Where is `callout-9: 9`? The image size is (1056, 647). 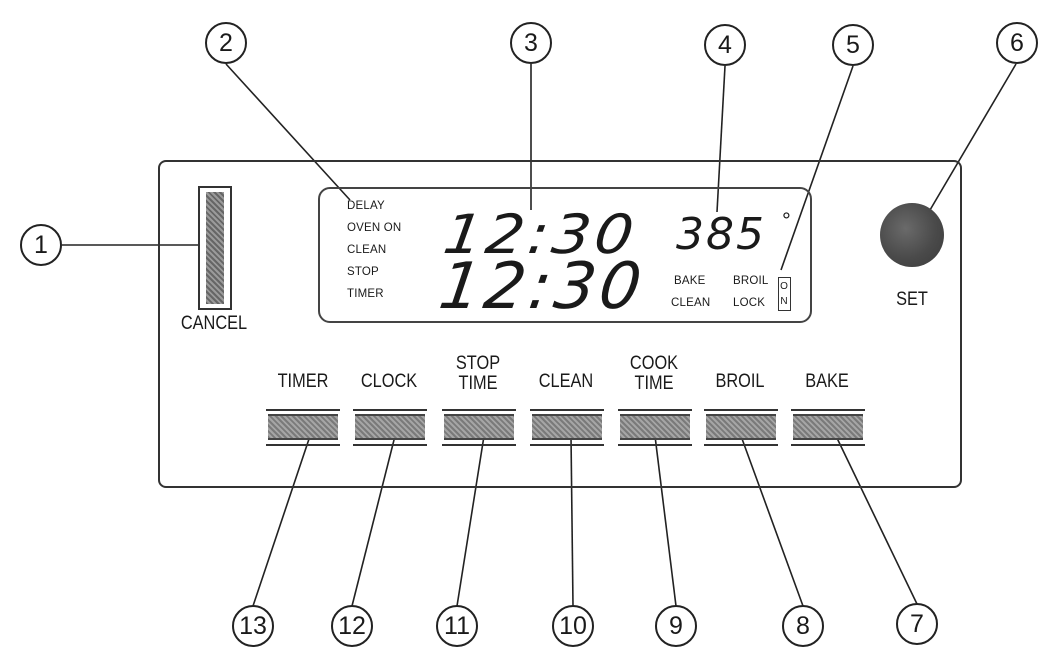
callout-9: 9 is located at coordinates (676, 626).